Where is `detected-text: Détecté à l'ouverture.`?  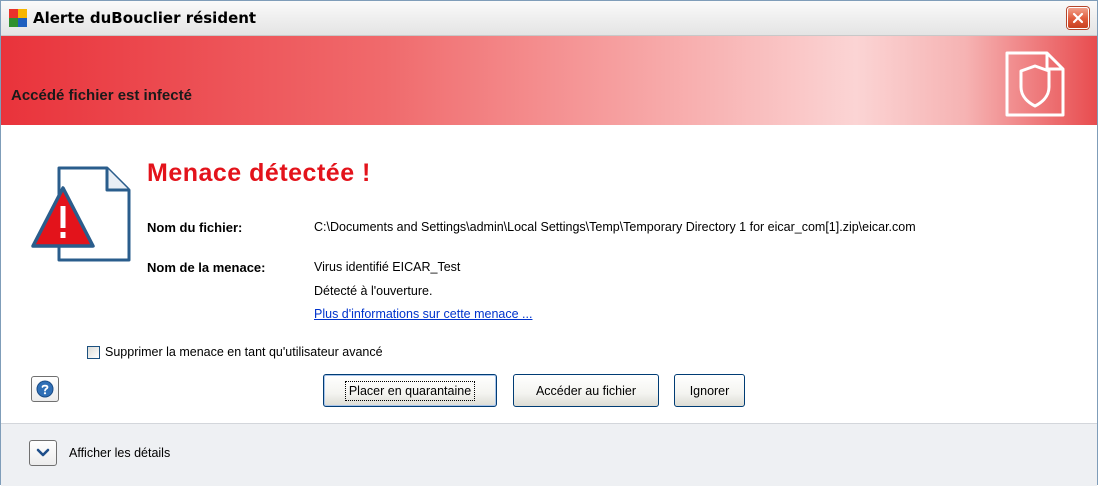
detected-text: Détecté à l'ouverture. is located at coordinates (373, 291).